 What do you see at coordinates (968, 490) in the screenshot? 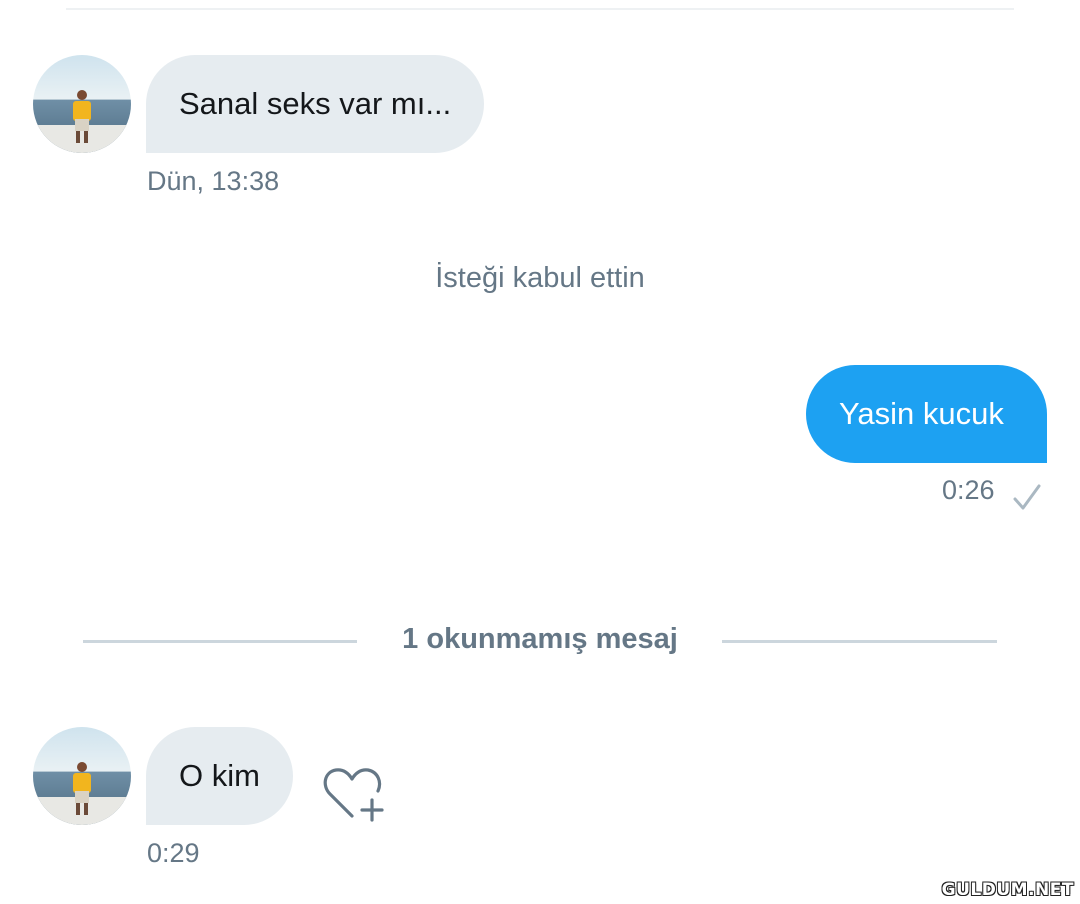
I see `message-timestamp: 0:26` at bounding box center [968, 490].